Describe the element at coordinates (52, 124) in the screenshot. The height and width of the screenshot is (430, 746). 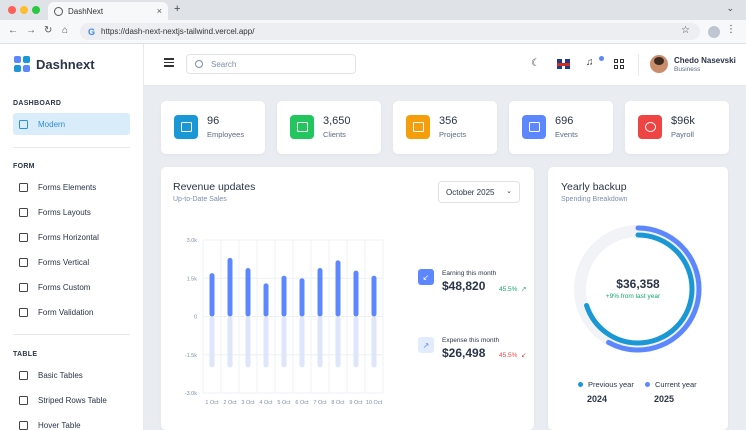
I see `sidebar-item-label: Modern` at that location.